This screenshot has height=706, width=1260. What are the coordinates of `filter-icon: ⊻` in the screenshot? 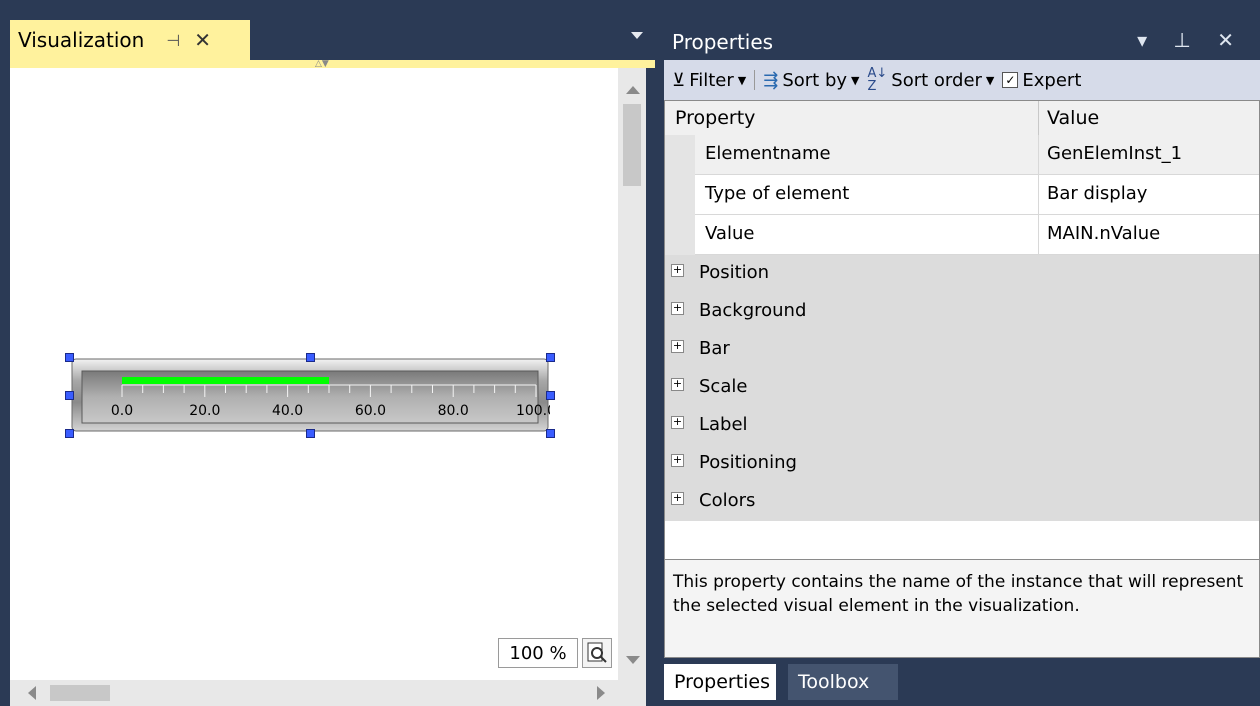 It's located at (679, 80).